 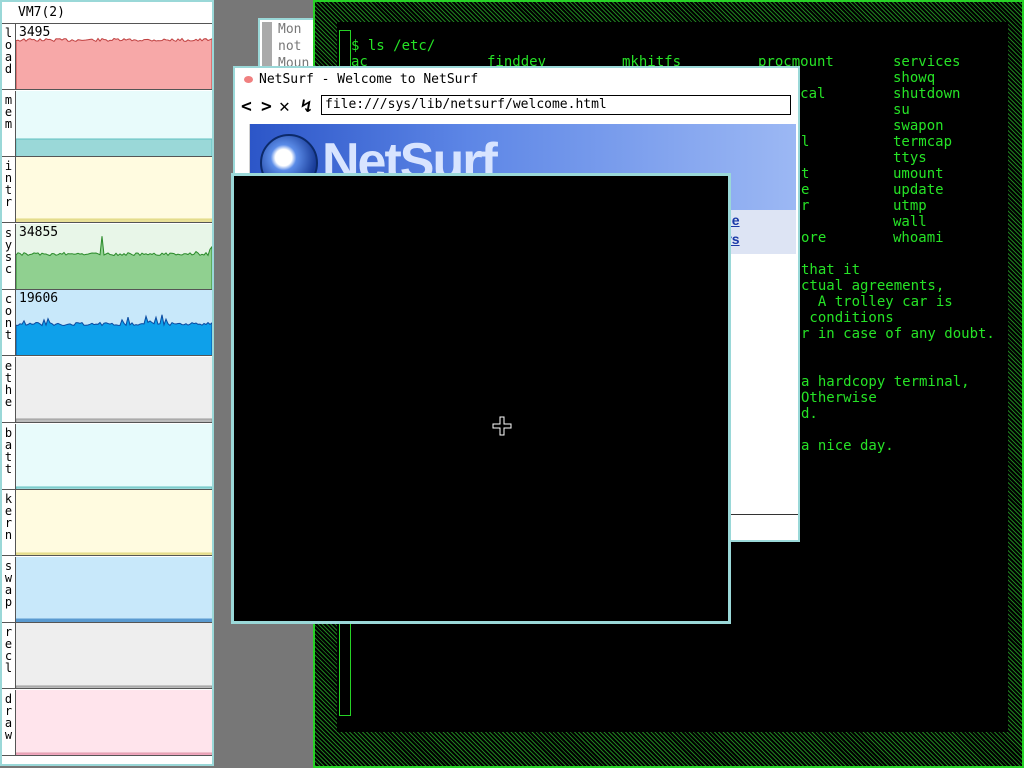 What do you see at coordinates (805, 142) in the screenshot?
I see `terminal-line: l` at bounding box center [805, 142].